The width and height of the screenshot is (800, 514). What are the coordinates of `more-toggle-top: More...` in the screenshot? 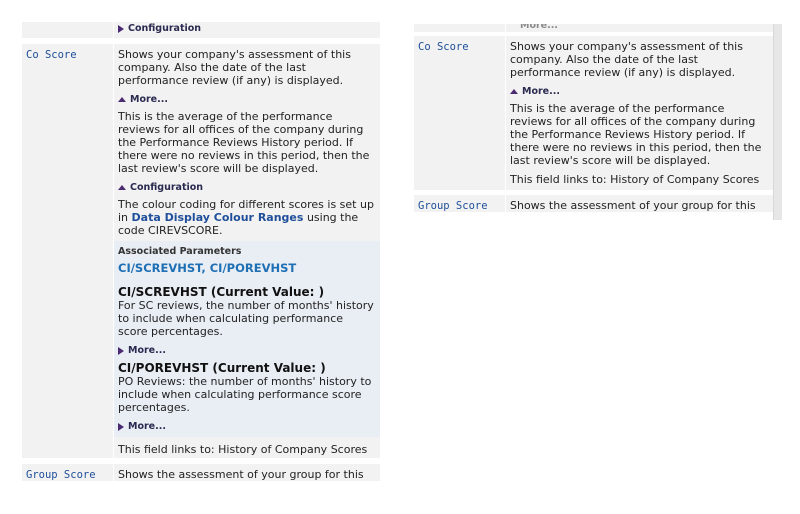 It's located at (649, 28).